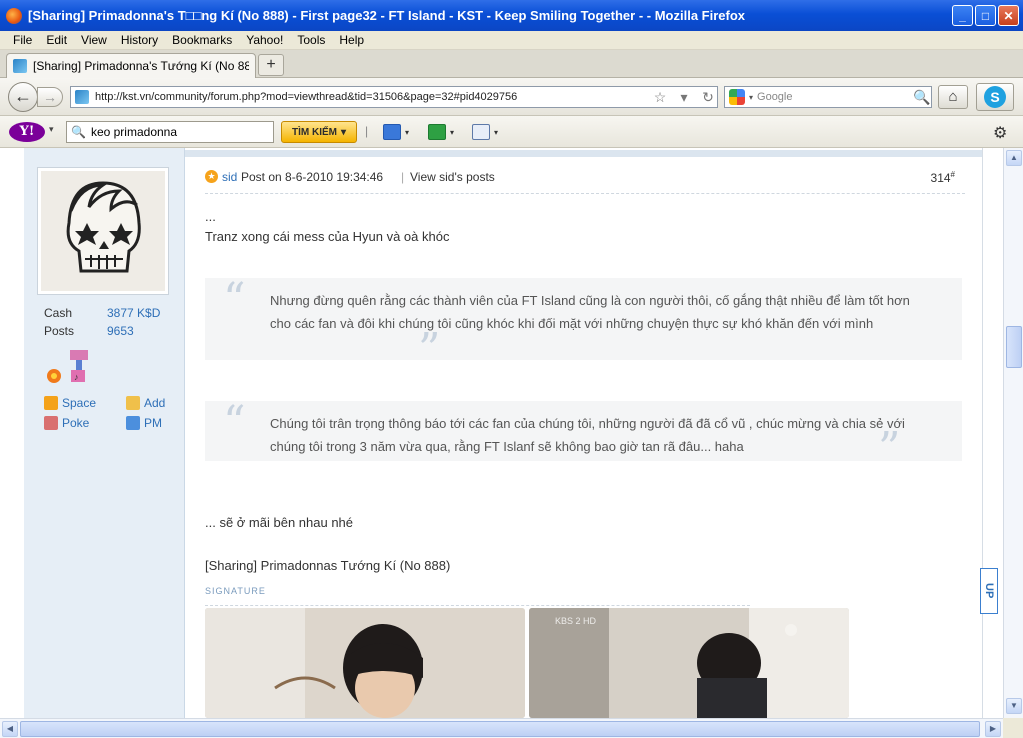 The image size is (1023, 738). What do you see at coordinates (237, 591) in the screenshot?
I see `signature-label: SIGNATURE` at bounding box center [237, 591].